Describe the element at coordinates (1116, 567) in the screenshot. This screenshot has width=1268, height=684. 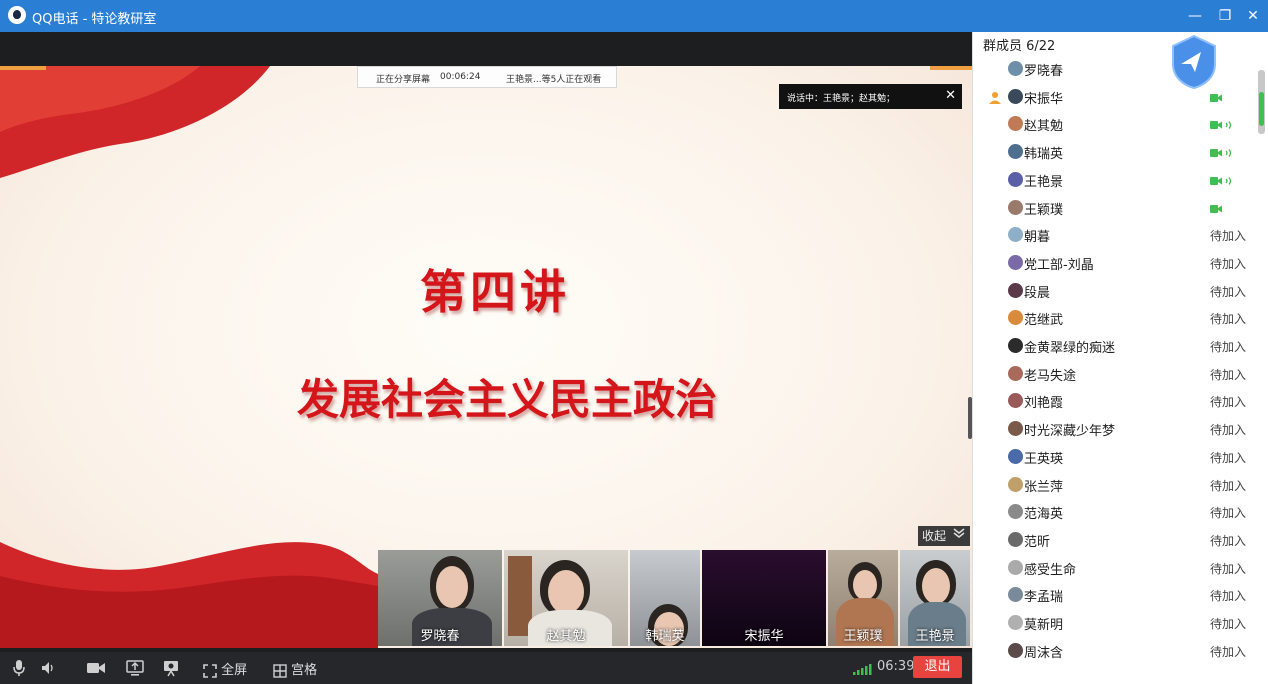
I see `member-row: 感受生命 待加入` at that location.